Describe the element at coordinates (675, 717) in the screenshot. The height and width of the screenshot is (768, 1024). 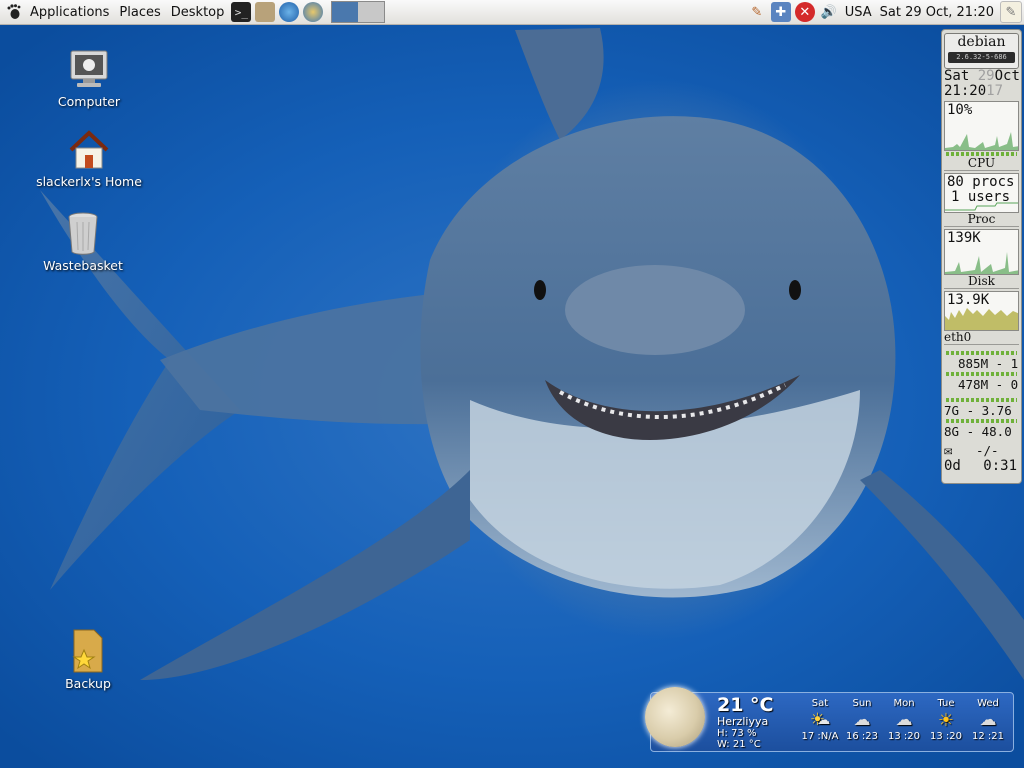
I see `moon-phase-icon` at that location.